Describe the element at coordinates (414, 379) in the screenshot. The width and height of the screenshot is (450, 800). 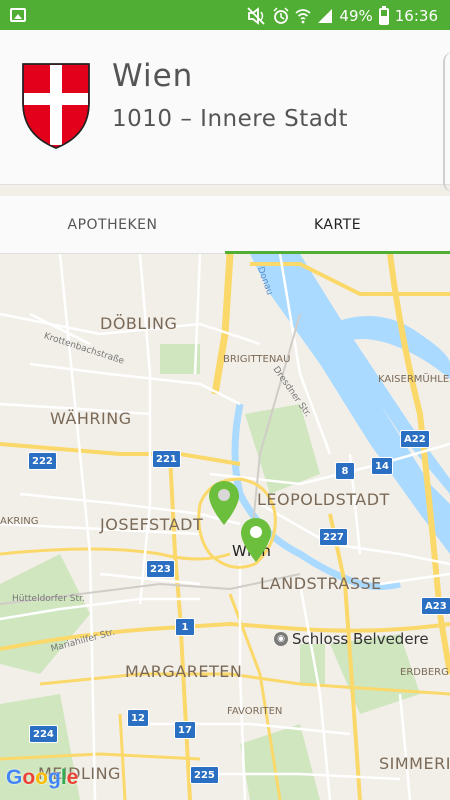
I see `label-kaisermuehlen: KAISERMÜHLEN` at that location.